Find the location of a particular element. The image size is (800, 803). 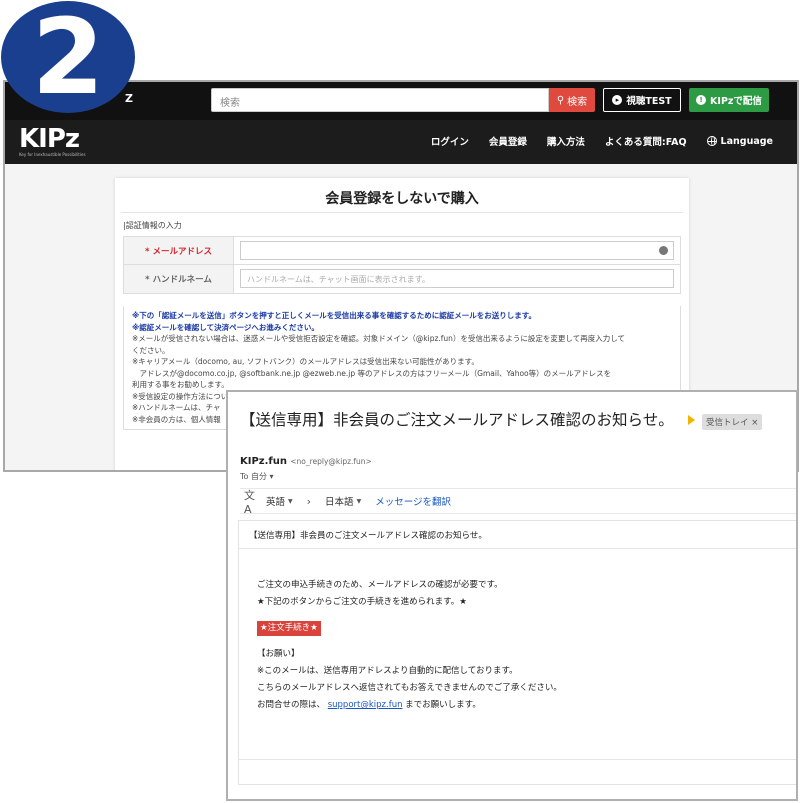

source-language: 英語 is located at coordinates (276, 502).